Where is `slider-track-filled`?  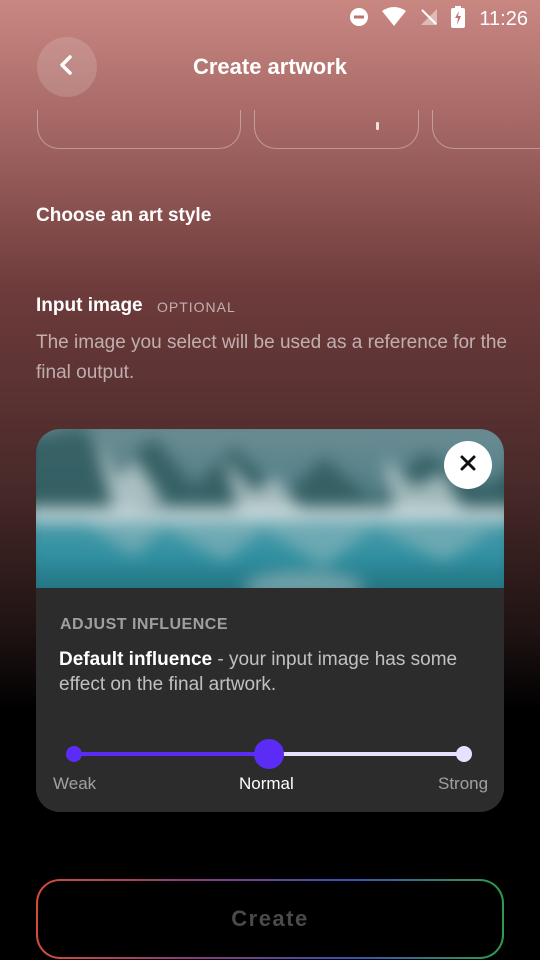
slider-track-filled is located at coordinates (171, 754).